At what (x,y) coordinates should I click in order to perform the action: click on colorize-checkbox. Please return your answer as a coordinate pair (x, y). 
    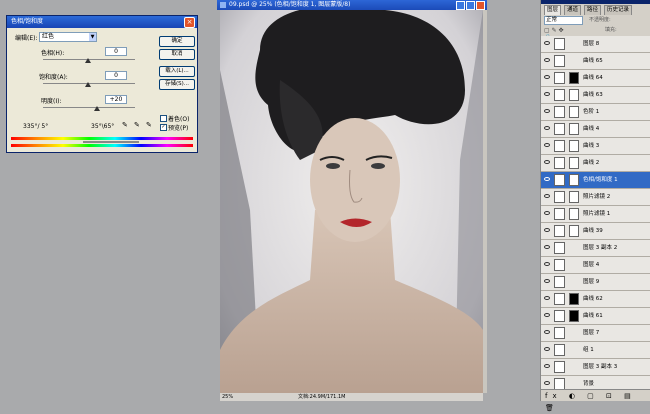
    Looking at the image, I should click on (163, 118).